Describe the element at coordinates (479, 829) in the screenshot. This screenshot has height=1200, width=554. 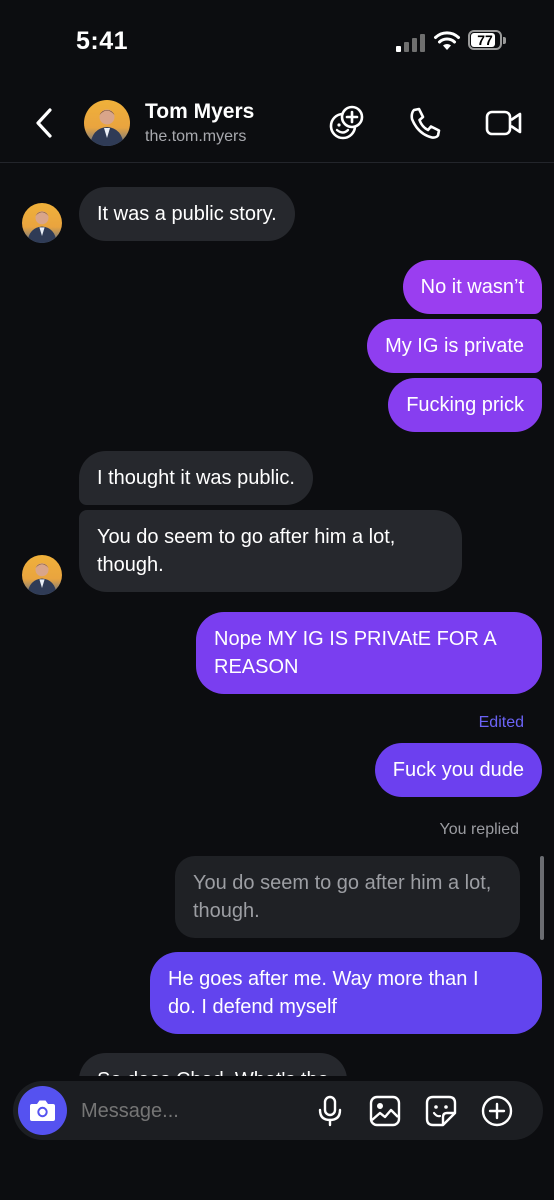
I see `reply-label: You replied` at that location.